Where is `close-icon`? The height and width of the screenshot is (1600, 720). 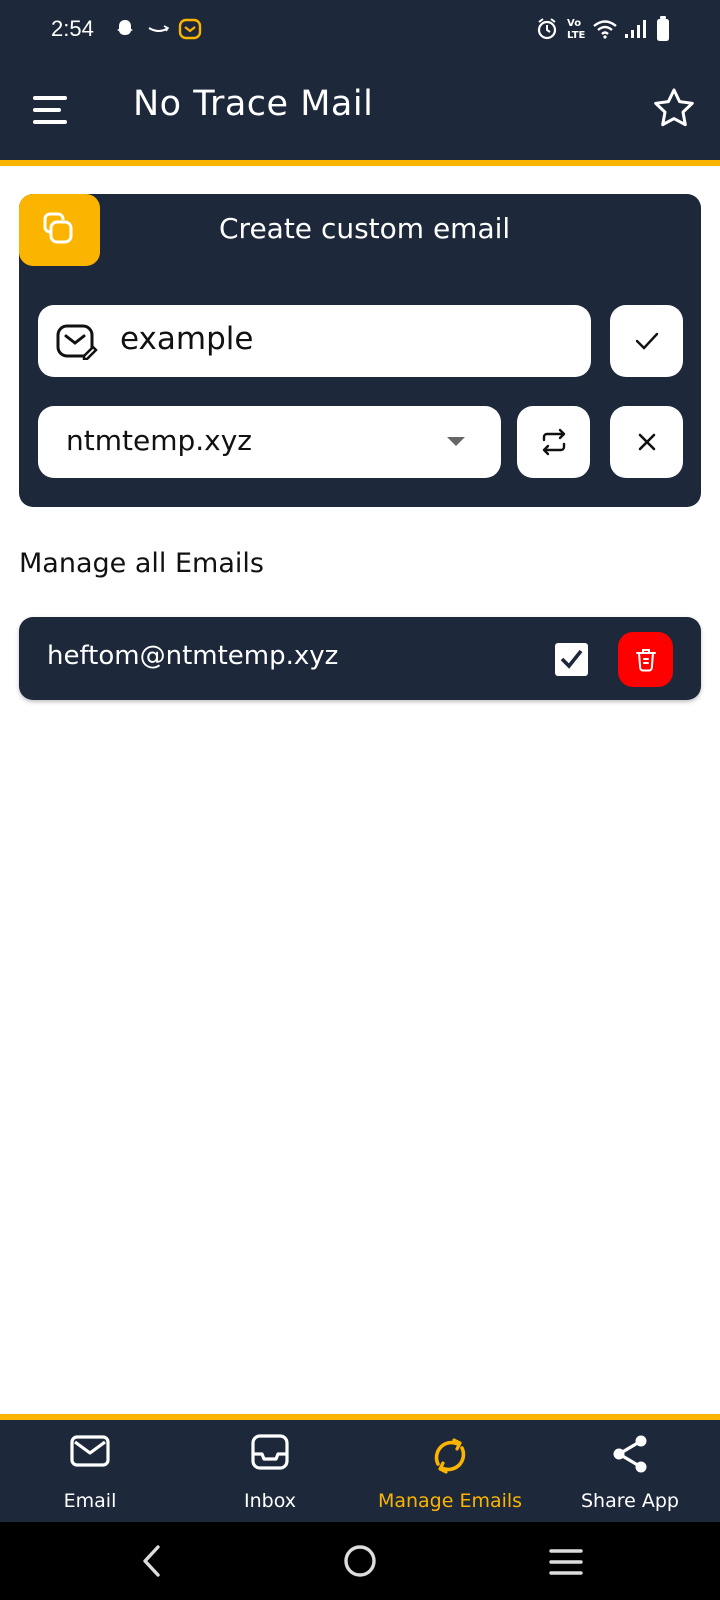 close-icon is located at coordinates (646, 442).